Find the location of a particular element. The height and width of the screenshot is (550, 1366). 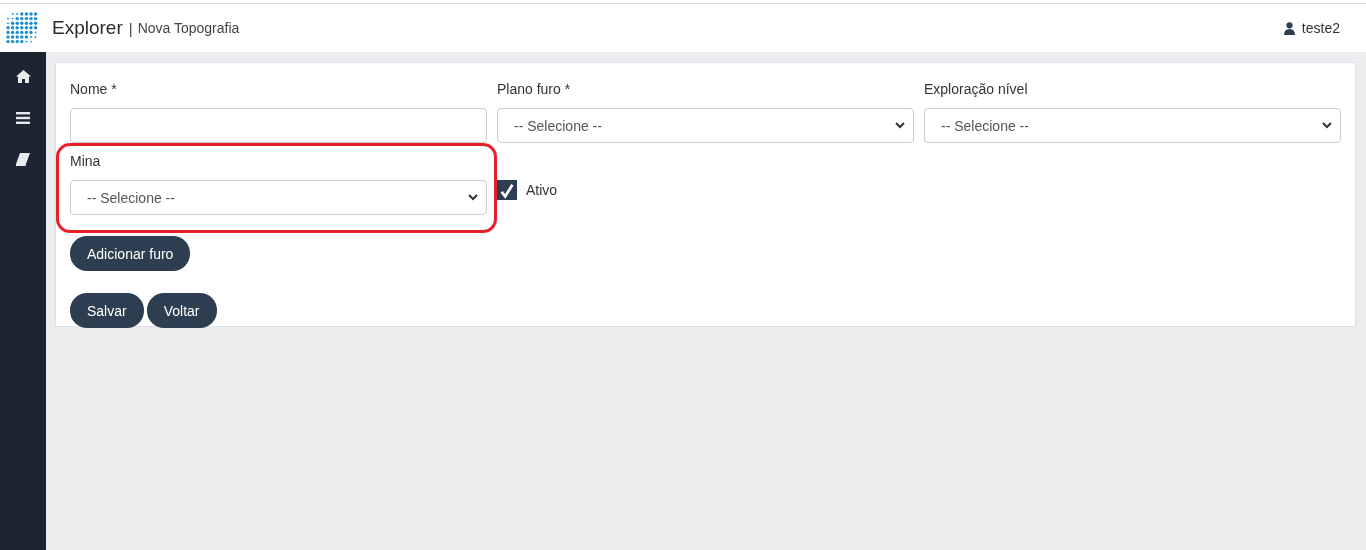

checkbox-label: Ativo is located at coordinates (542, 189).